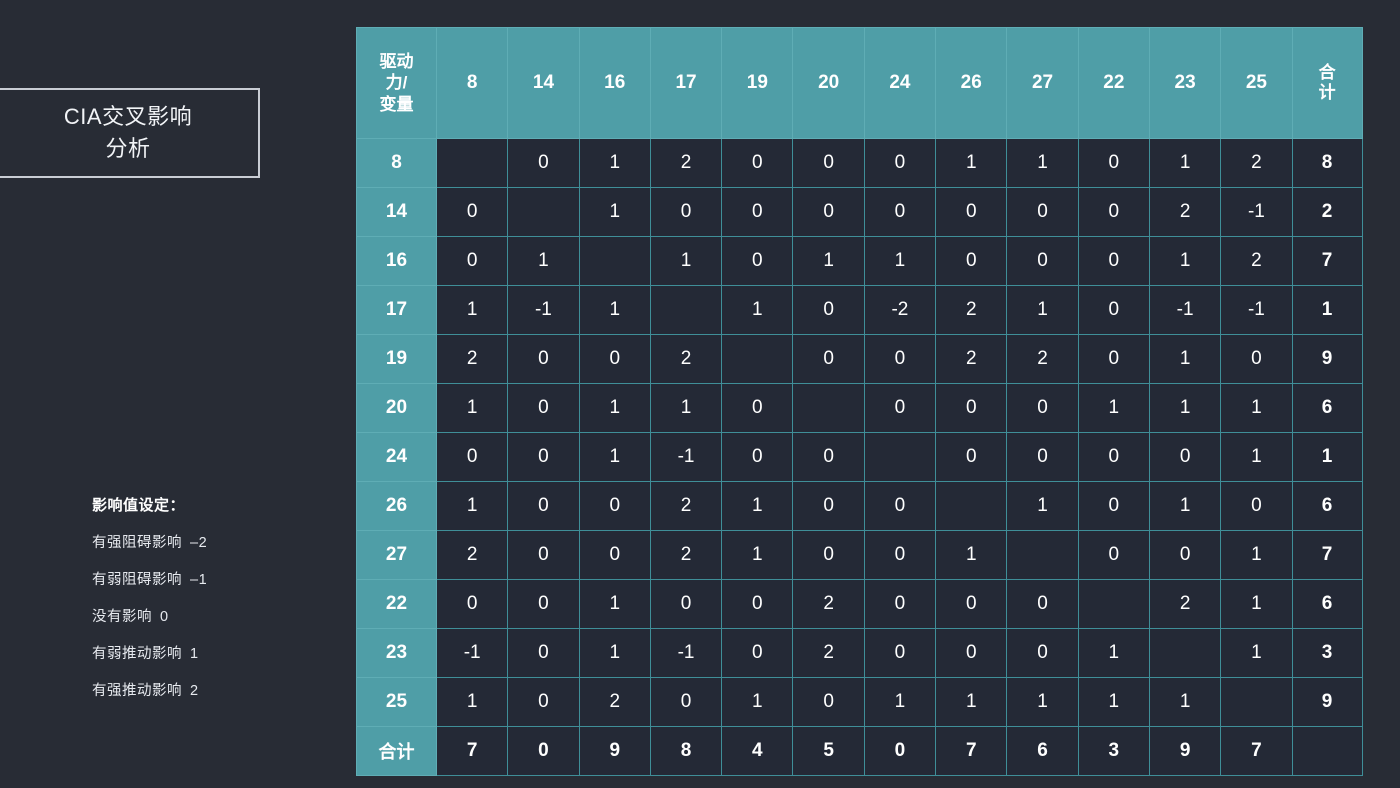 The width and height of the screenshot is (1400, 788). Describe the element at coordinates (1113, 506) in the screenshot. I see `matrix-cell-26-22: 0` at that location.